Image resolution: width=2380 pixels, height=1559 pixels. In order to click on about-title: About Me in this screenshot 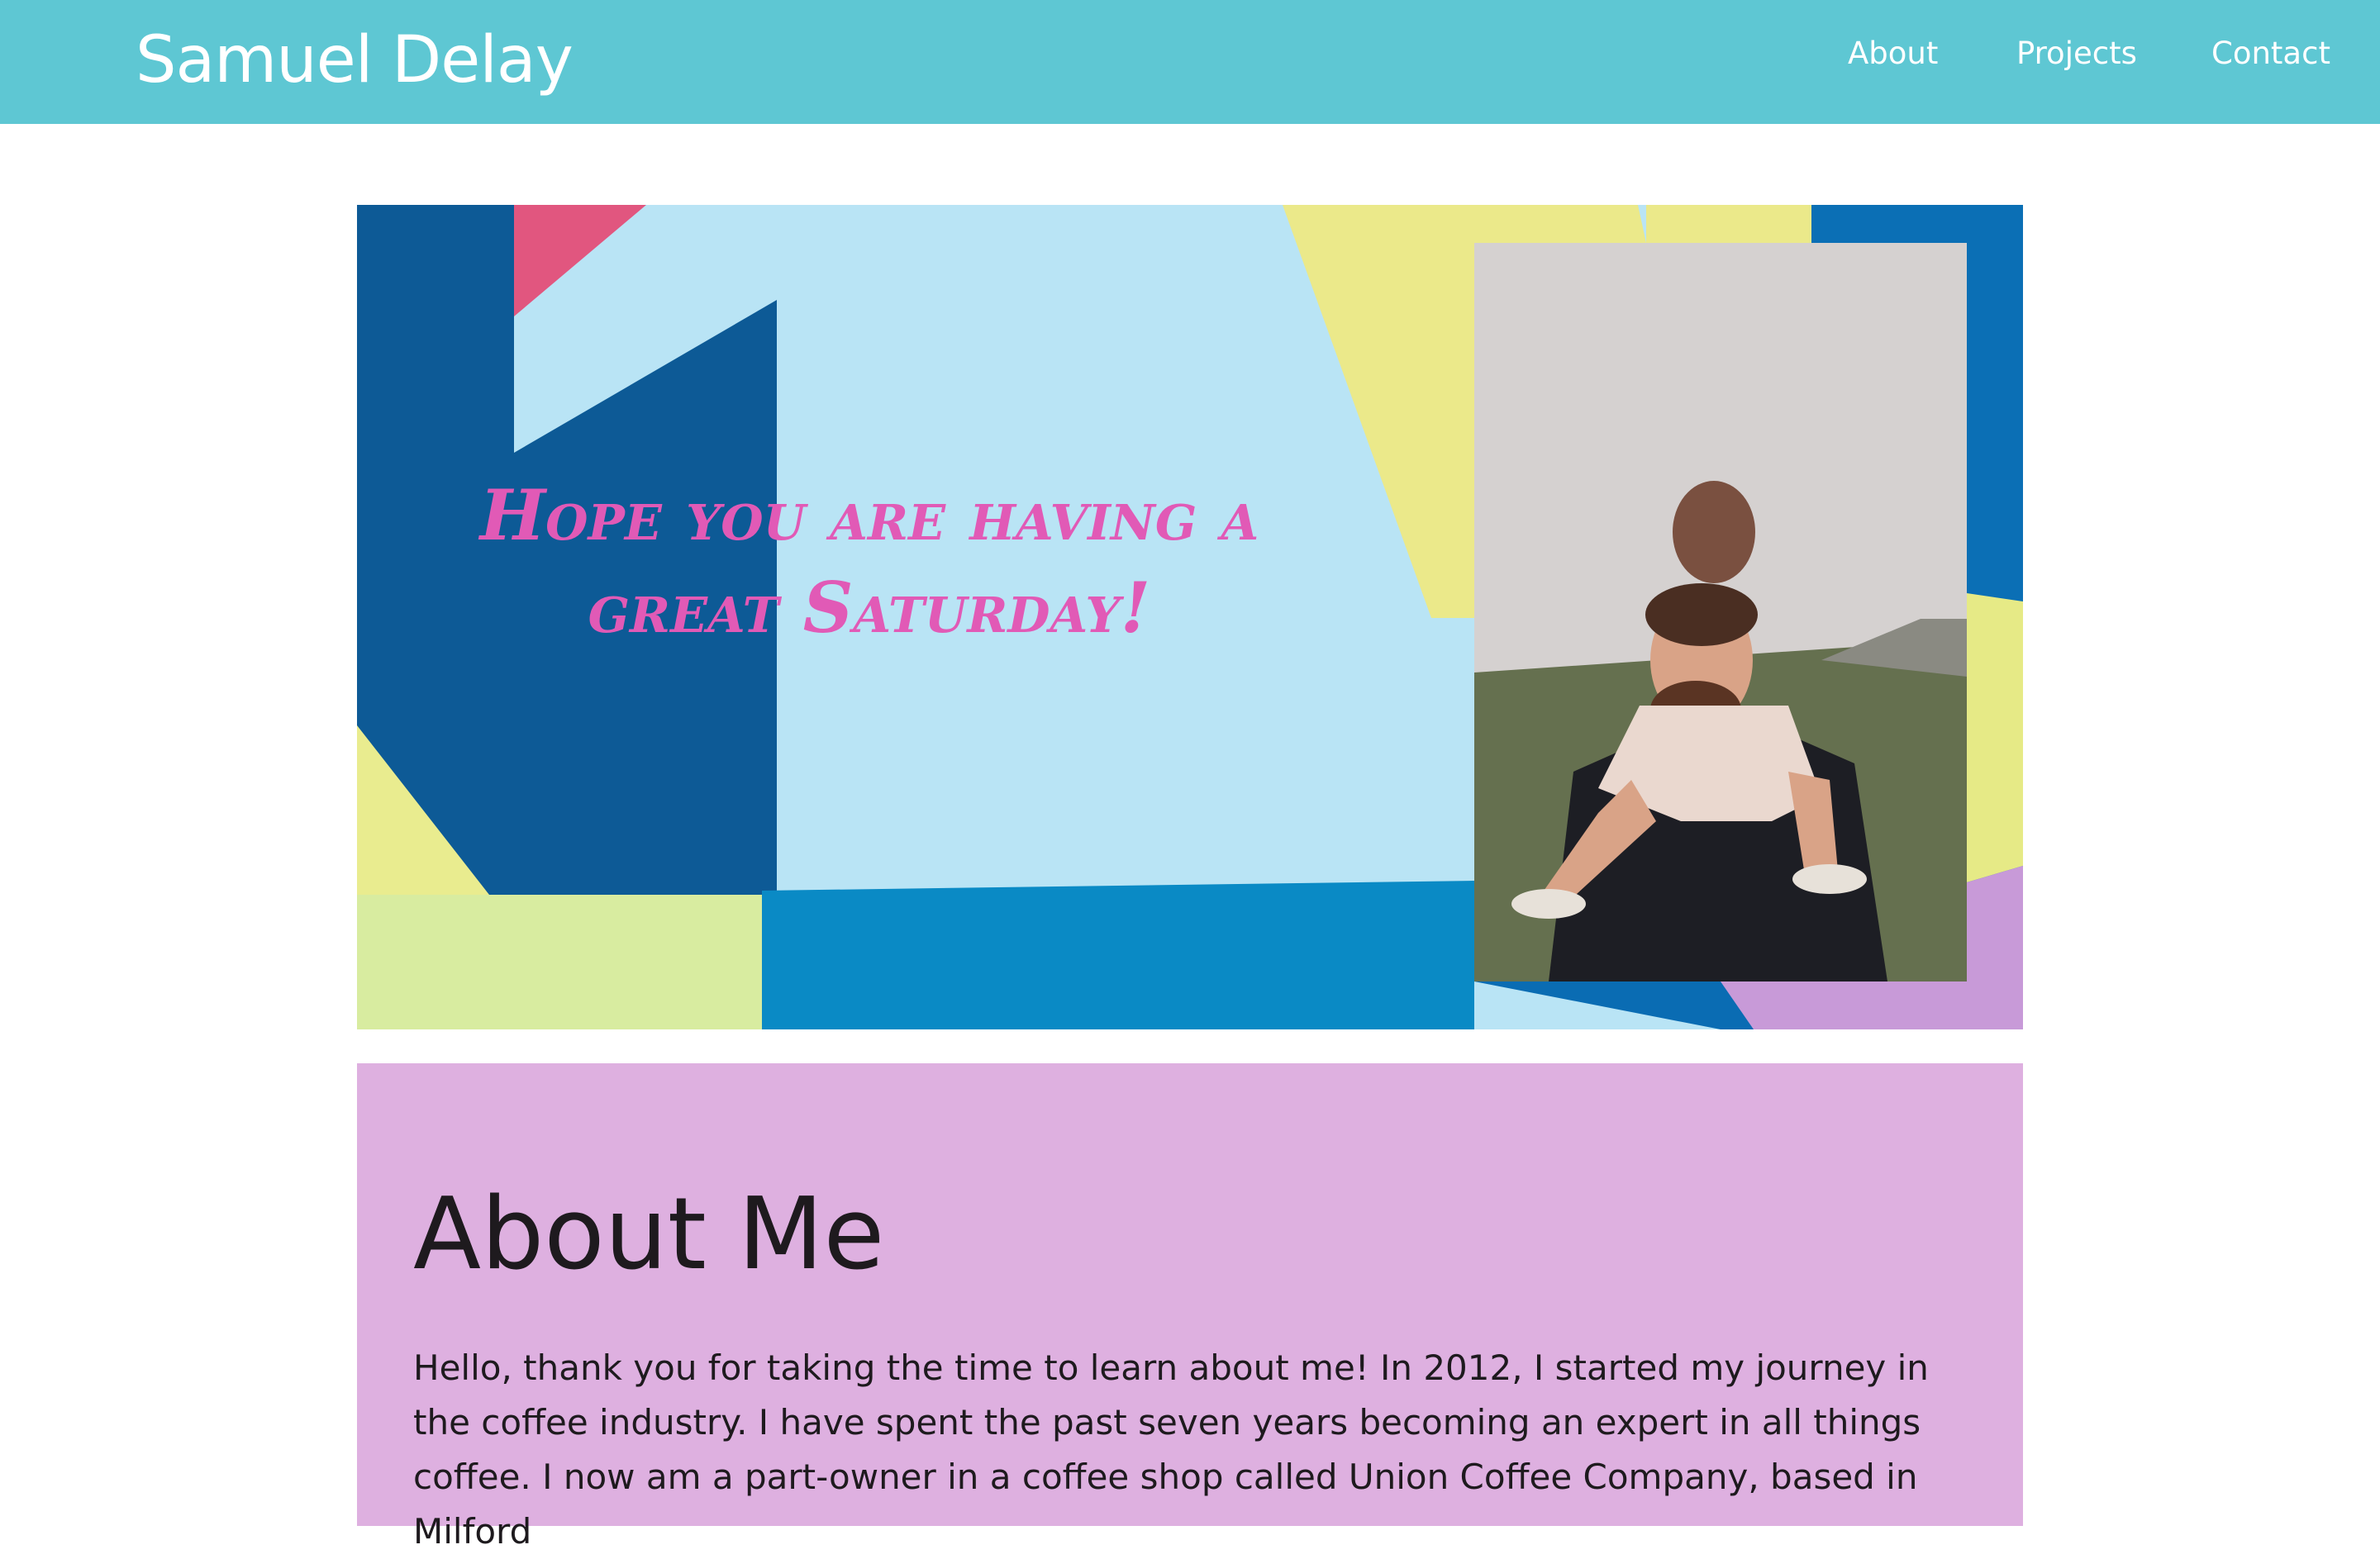, I will do `click(649, 1234)`.